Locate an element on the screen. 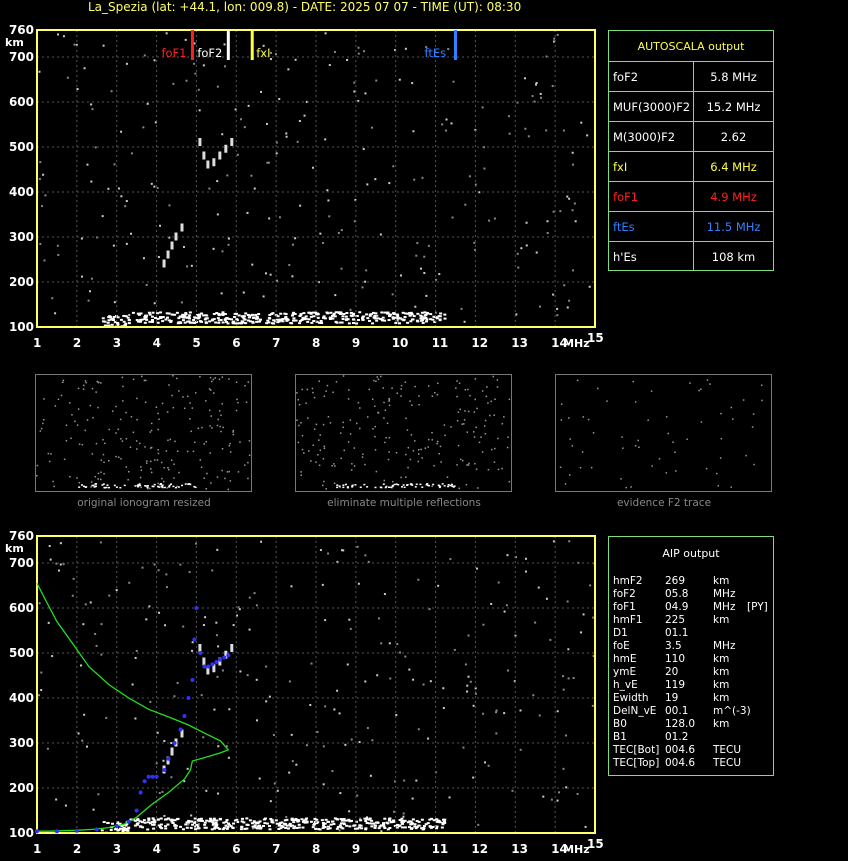 Image resolution: width=848 pixels, height=861 pixels. aip-cell: 05.8 is located at coordinates (677, 594).